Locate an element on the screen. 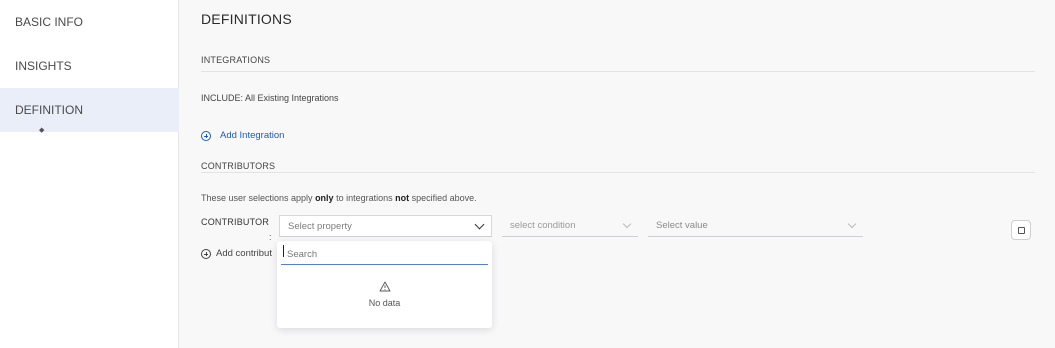 This screenshot has height=348, width=1055. dropdown-search-input: Search is located at coordinates (384, 255).